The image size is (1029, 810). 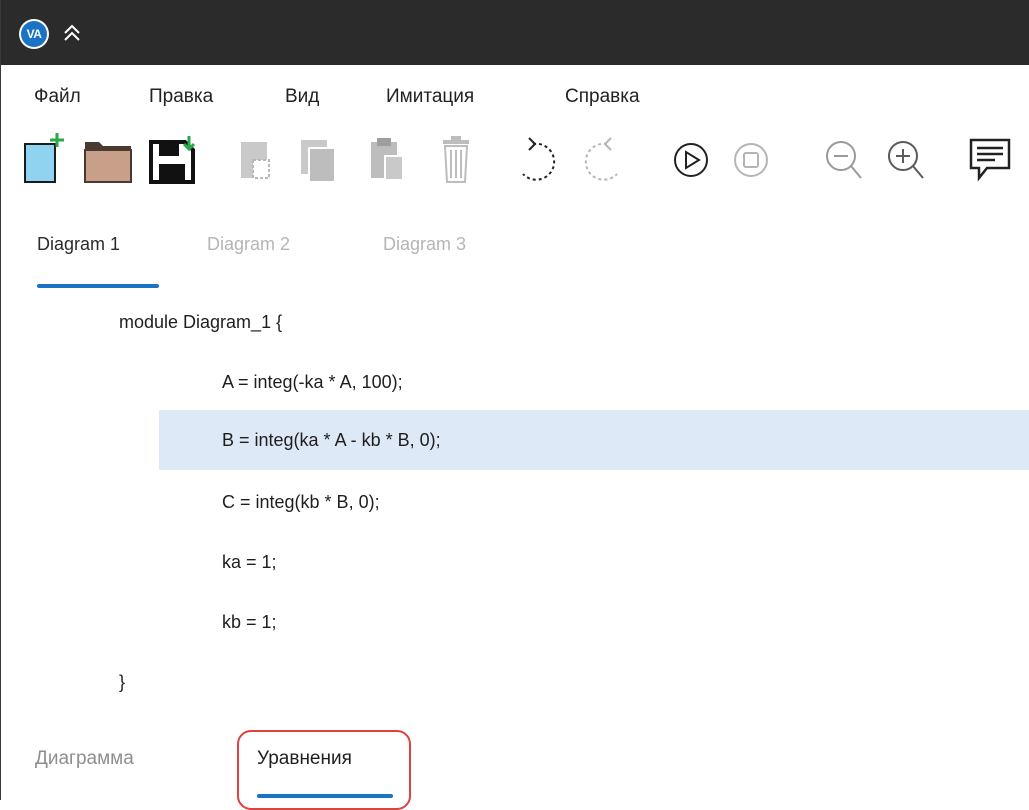 I want to click on code-line: kb = 1;, so click(x=515, y=622).